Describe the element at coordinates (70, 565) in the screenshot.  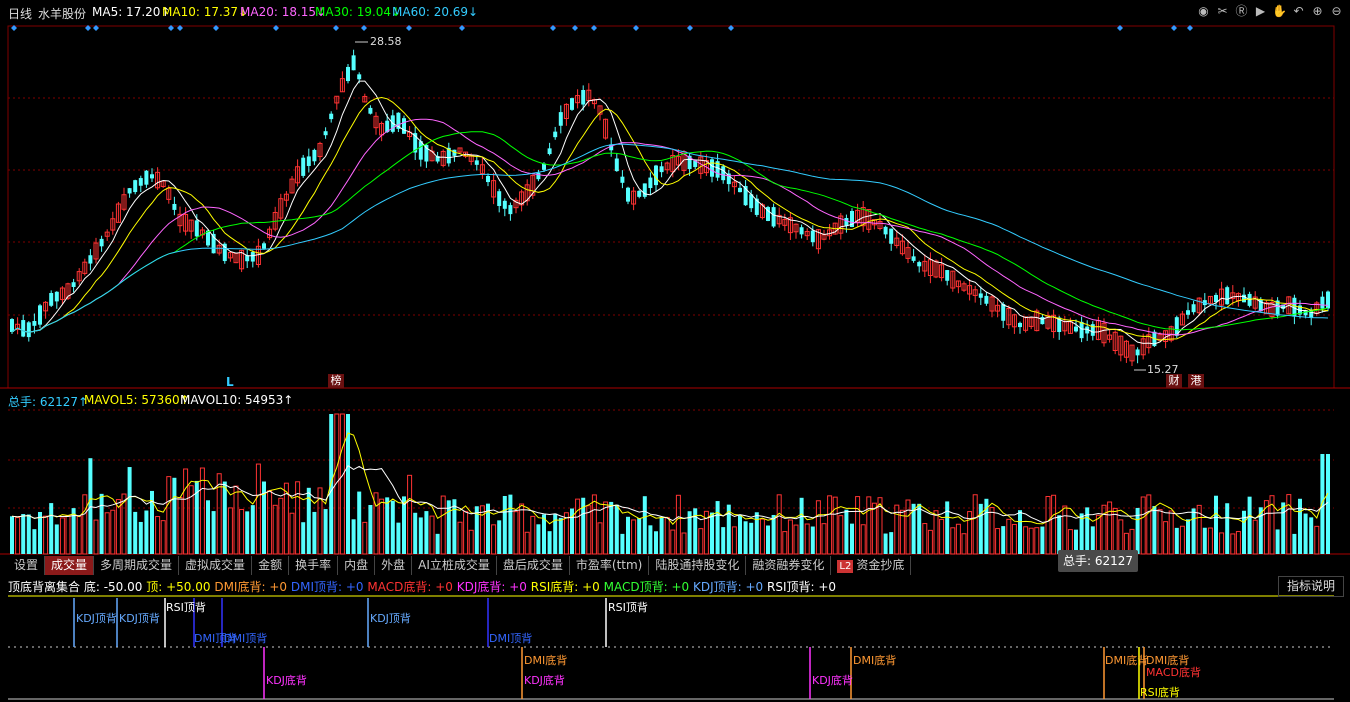
I see `tab-1: 成交量` at that location.